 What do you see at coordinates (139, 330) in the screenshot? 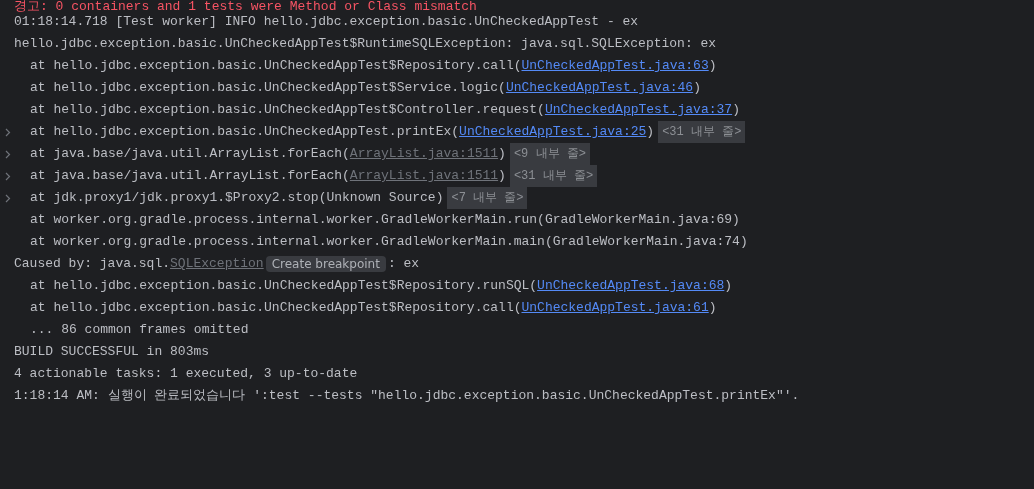
I see `log-text: ... 86 common frames omitted` at bounding box center [139, 330].